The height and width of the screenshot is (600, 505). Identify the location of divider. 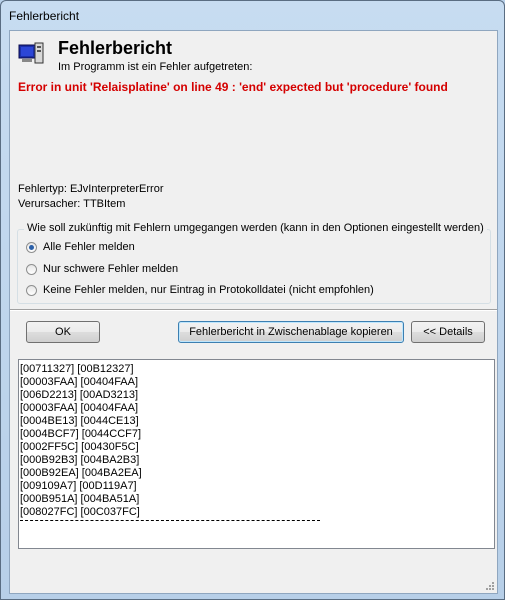
(253, 310).